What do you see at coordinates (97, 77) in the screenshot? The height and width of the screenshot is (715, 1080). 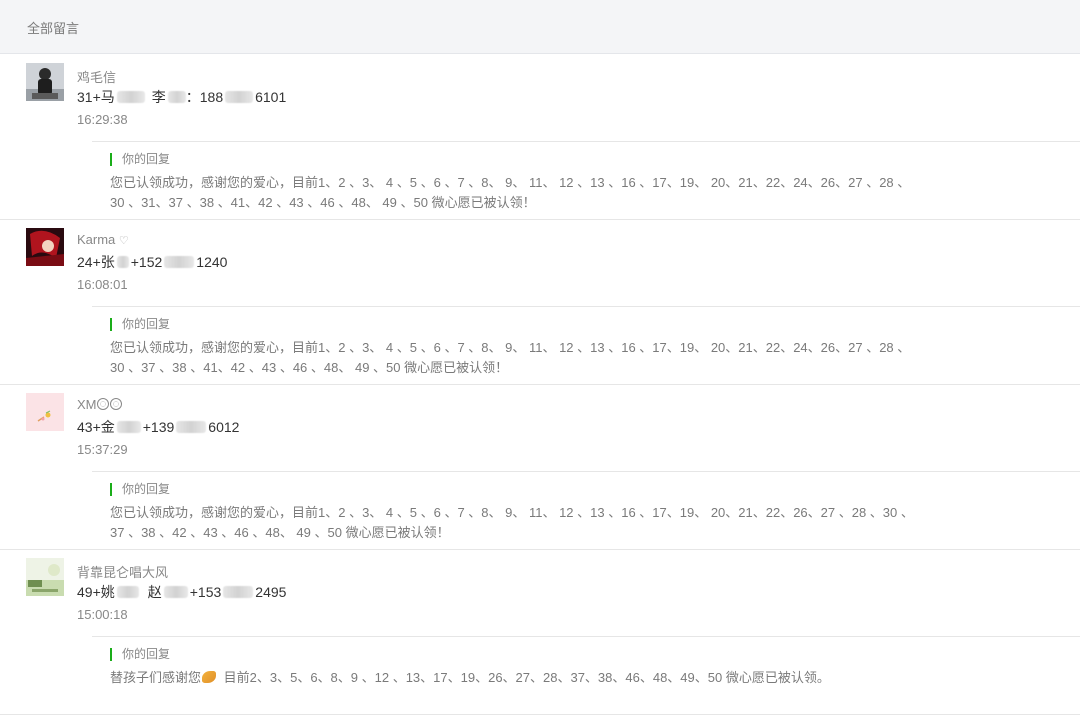 I see `nickname: 鸡毛信` at bounding box center [97, 77].